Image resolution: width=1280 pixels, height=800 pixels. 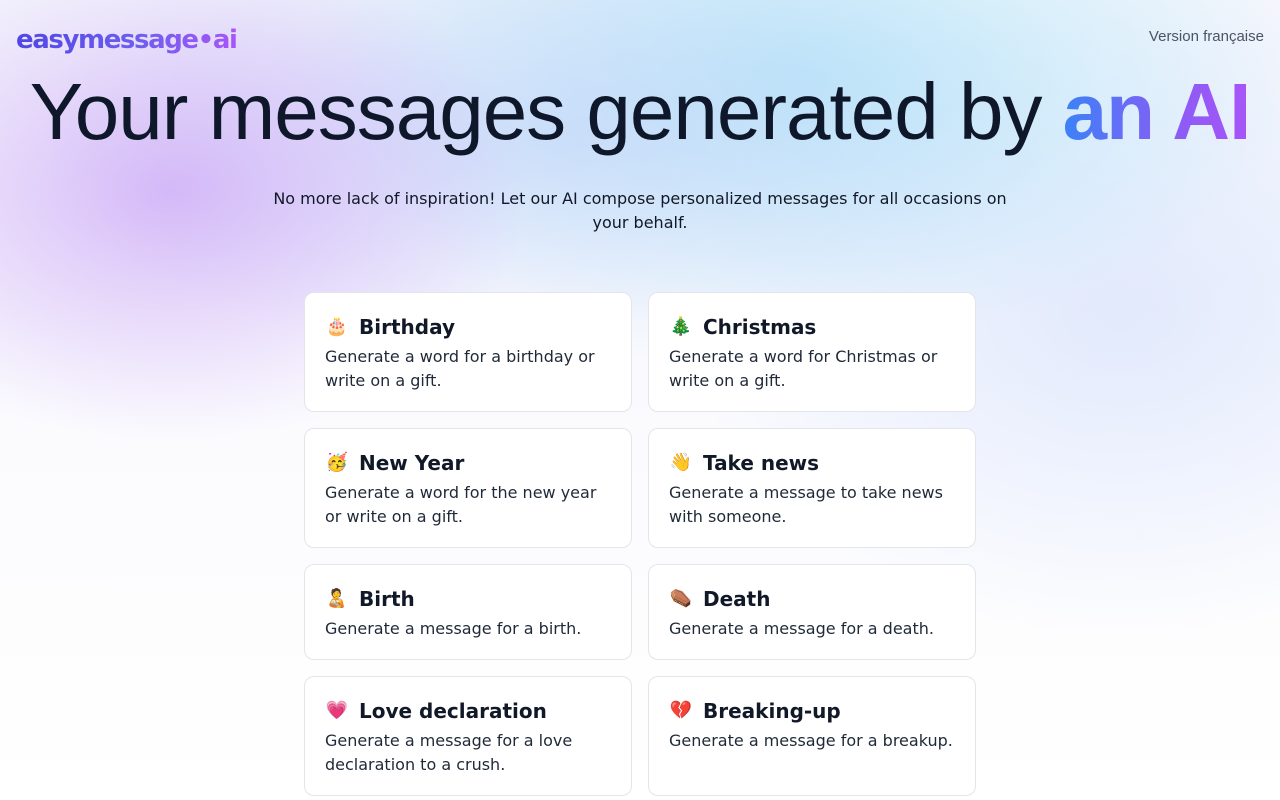 I want to click on hero-title-accent: an AI, so click(x=1157, y=111).